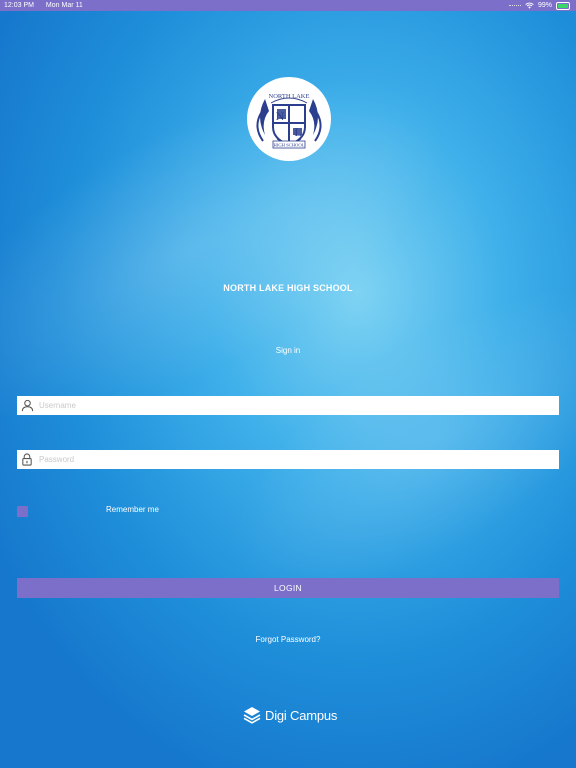 The image size is (576, 768). What do you see at coordinates (529, 5) in the screenshot?
I see `wifi-icon` at bounding box center [529, 5].